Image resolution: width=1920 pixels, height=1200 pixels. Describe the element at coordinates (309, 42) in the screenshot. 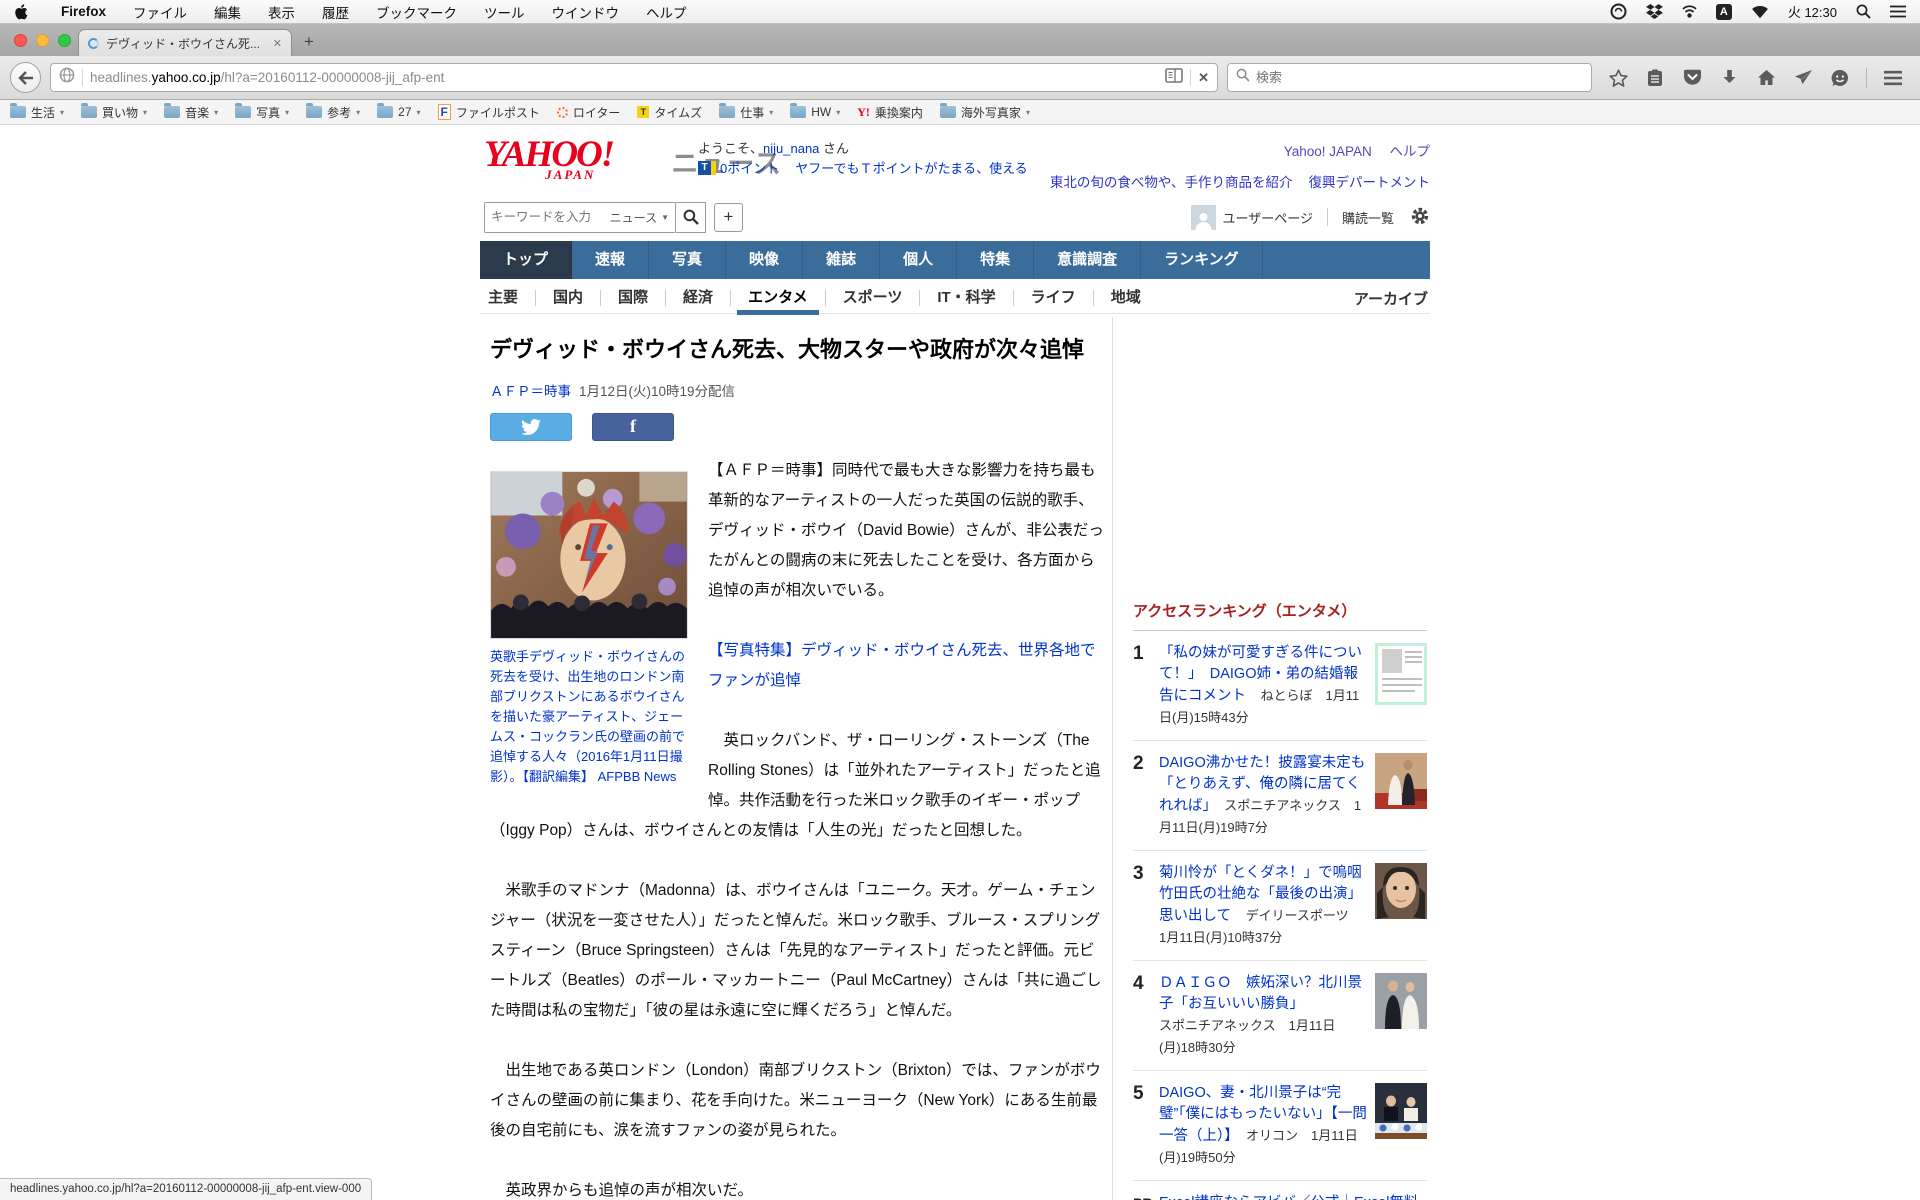

I see `new-tab-button: +` at that location.